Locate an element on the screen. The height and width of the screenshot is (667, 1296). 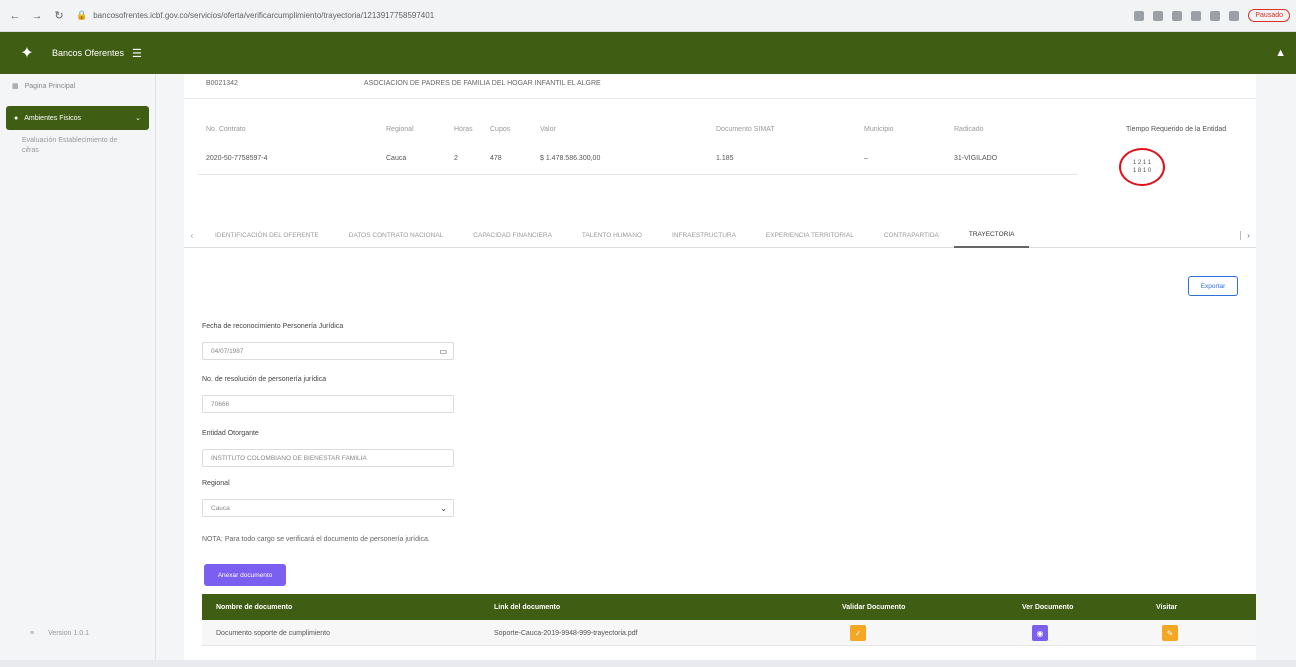
info-header-radicado: Radicado is located at coordinates (969, 129).